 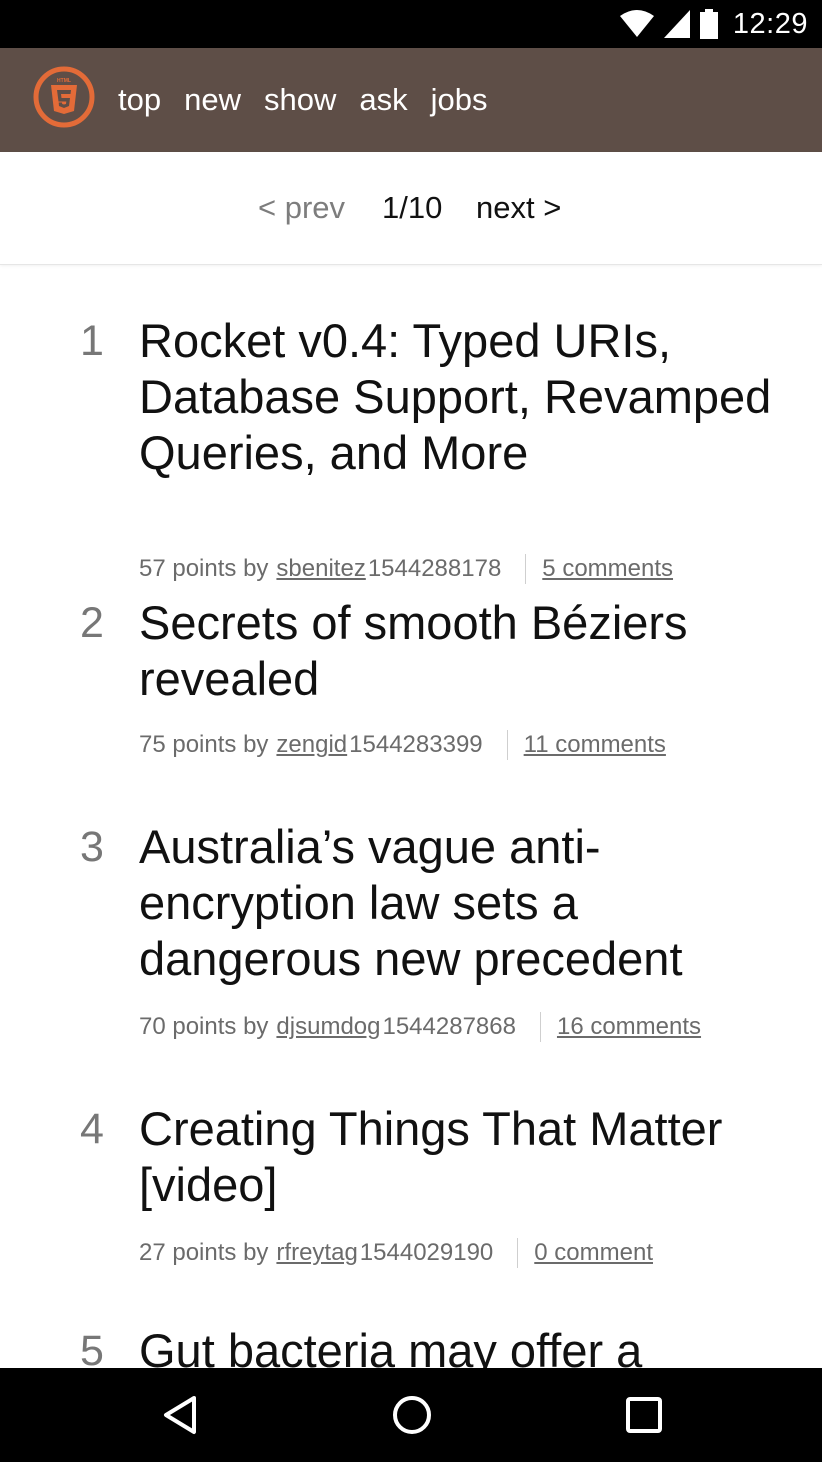 I want to click on story-points: 75 points by, so click(x=204, y=744).